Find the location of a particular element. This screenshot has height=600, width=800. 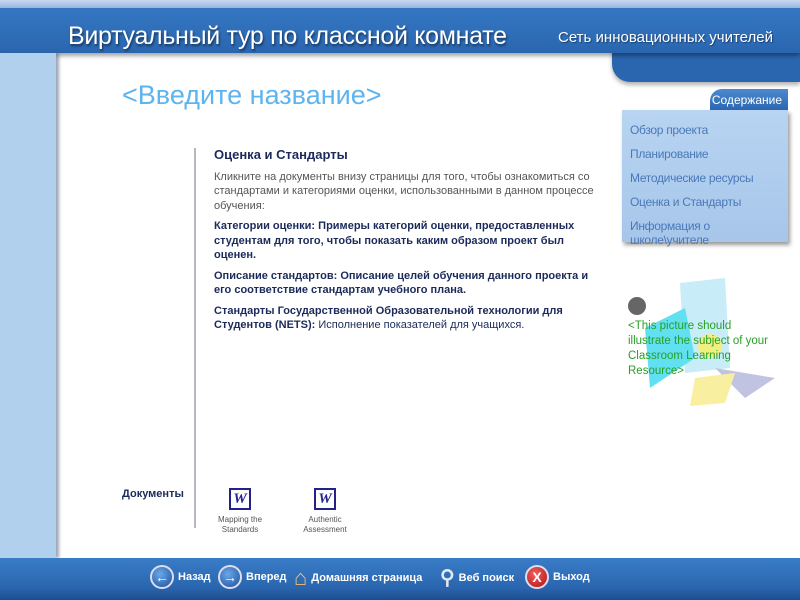

page-title: <Введите название> is located at coordinates (252, 95).